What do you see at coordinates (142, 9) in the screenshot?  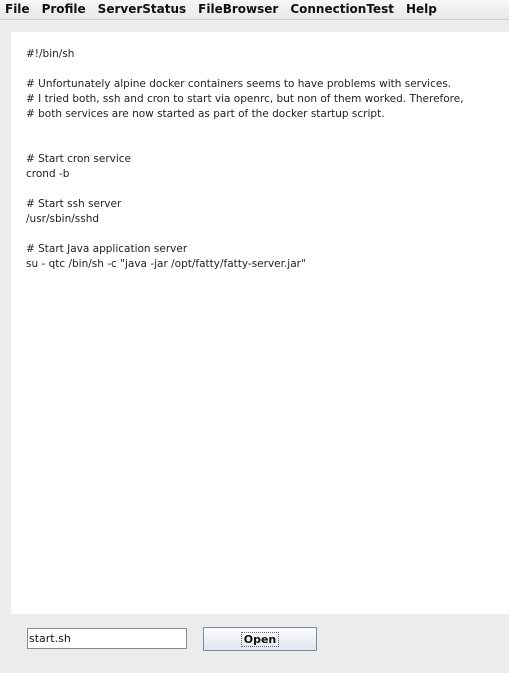 I see `menu-server-status: ServerStatus` at bounding box center [142, 9].